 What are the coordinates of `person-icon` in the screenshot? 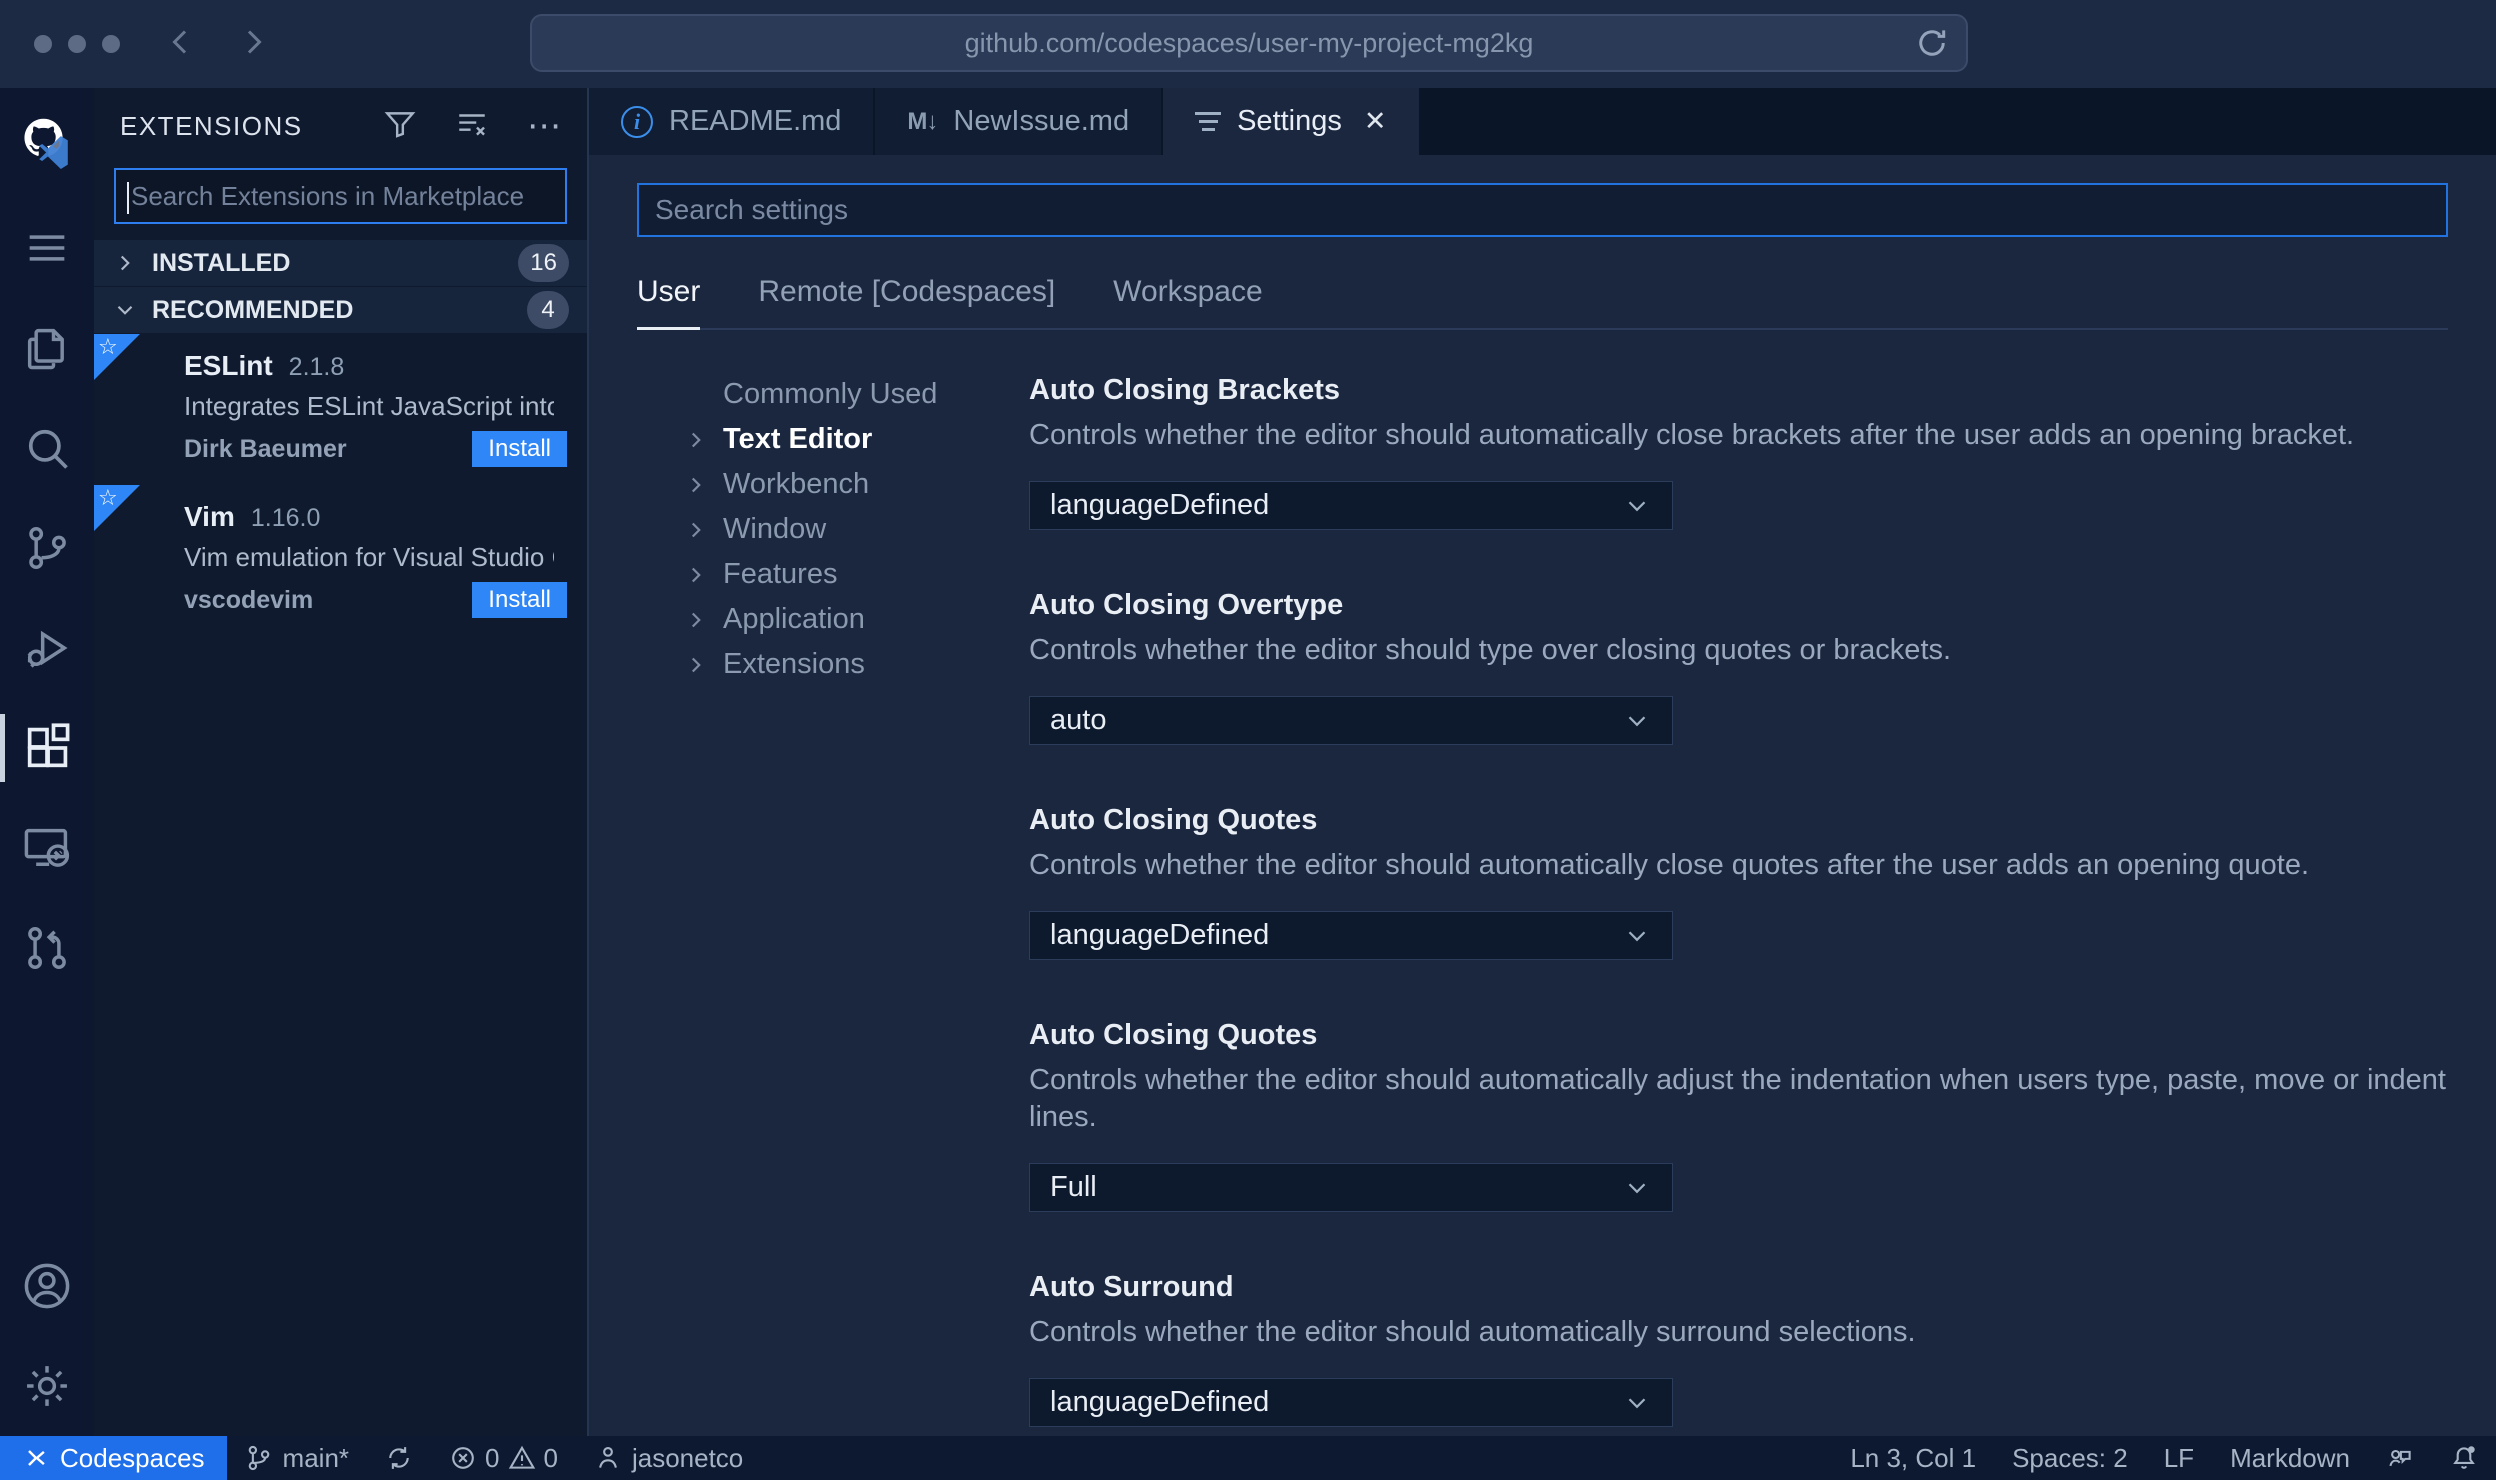 It's located at (608, 1457).